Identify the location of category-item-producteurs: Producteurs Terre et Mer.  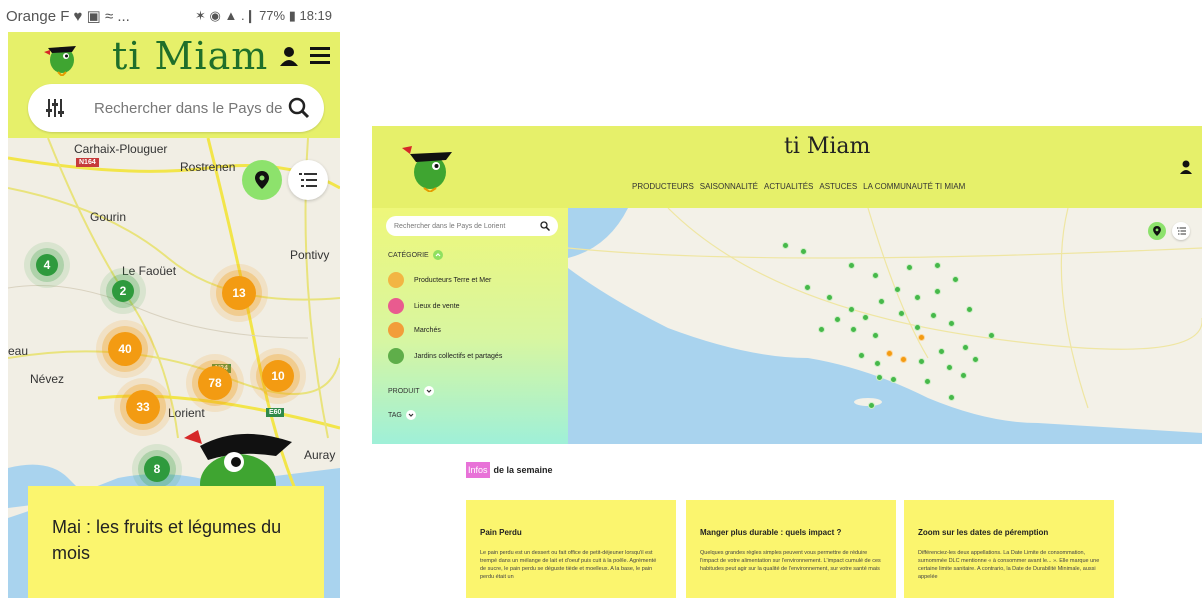
(439, 280).